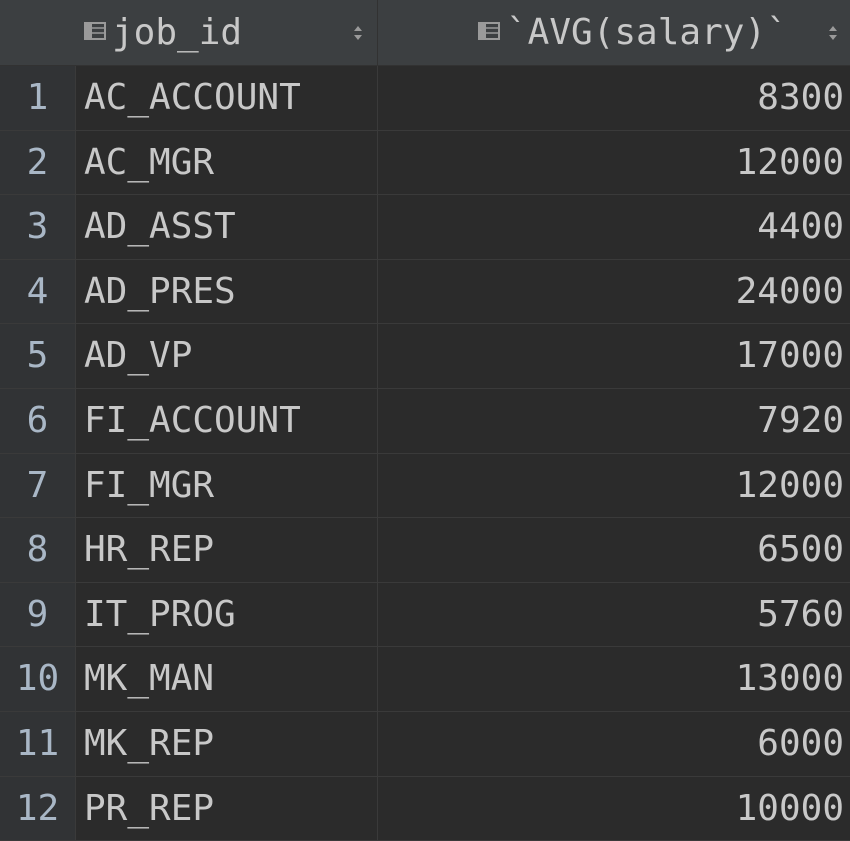  I want to click on table-row: 4 AD_PRES 24000, so click(425, 292).